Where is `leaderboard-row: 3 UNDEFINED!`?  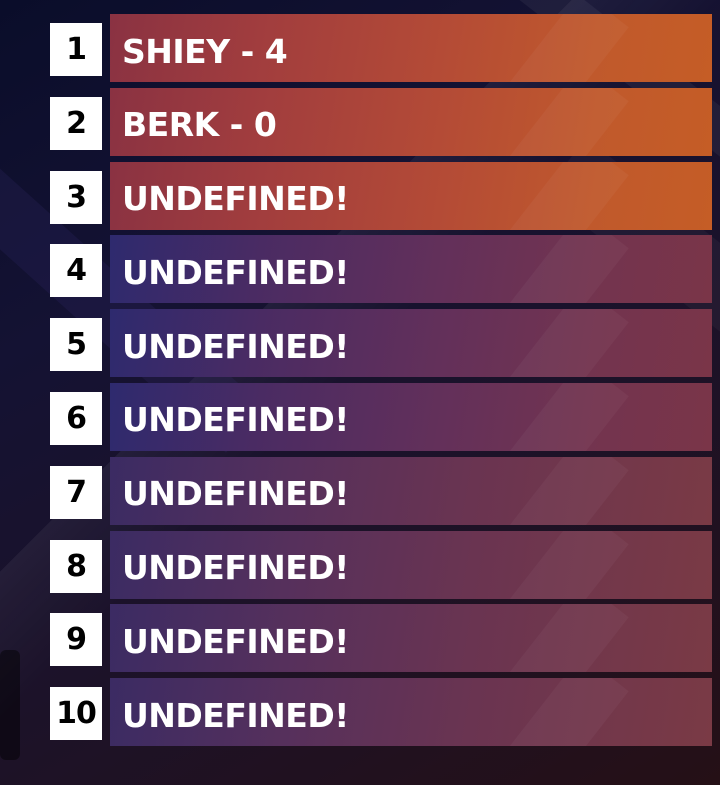 leaderboard-row: 3 UNDEFINED! is located at coordinates (381, 195).